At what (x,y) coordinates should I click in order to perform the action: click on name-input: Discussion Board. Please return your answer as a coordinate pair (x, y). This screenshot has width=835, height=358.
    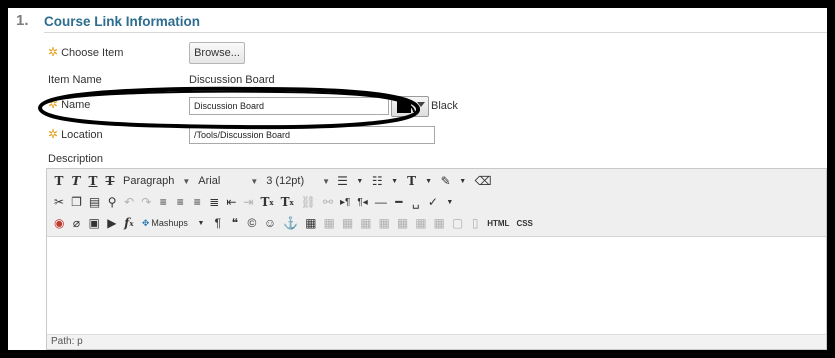
    Looking at the image, I should click on (289, 106).